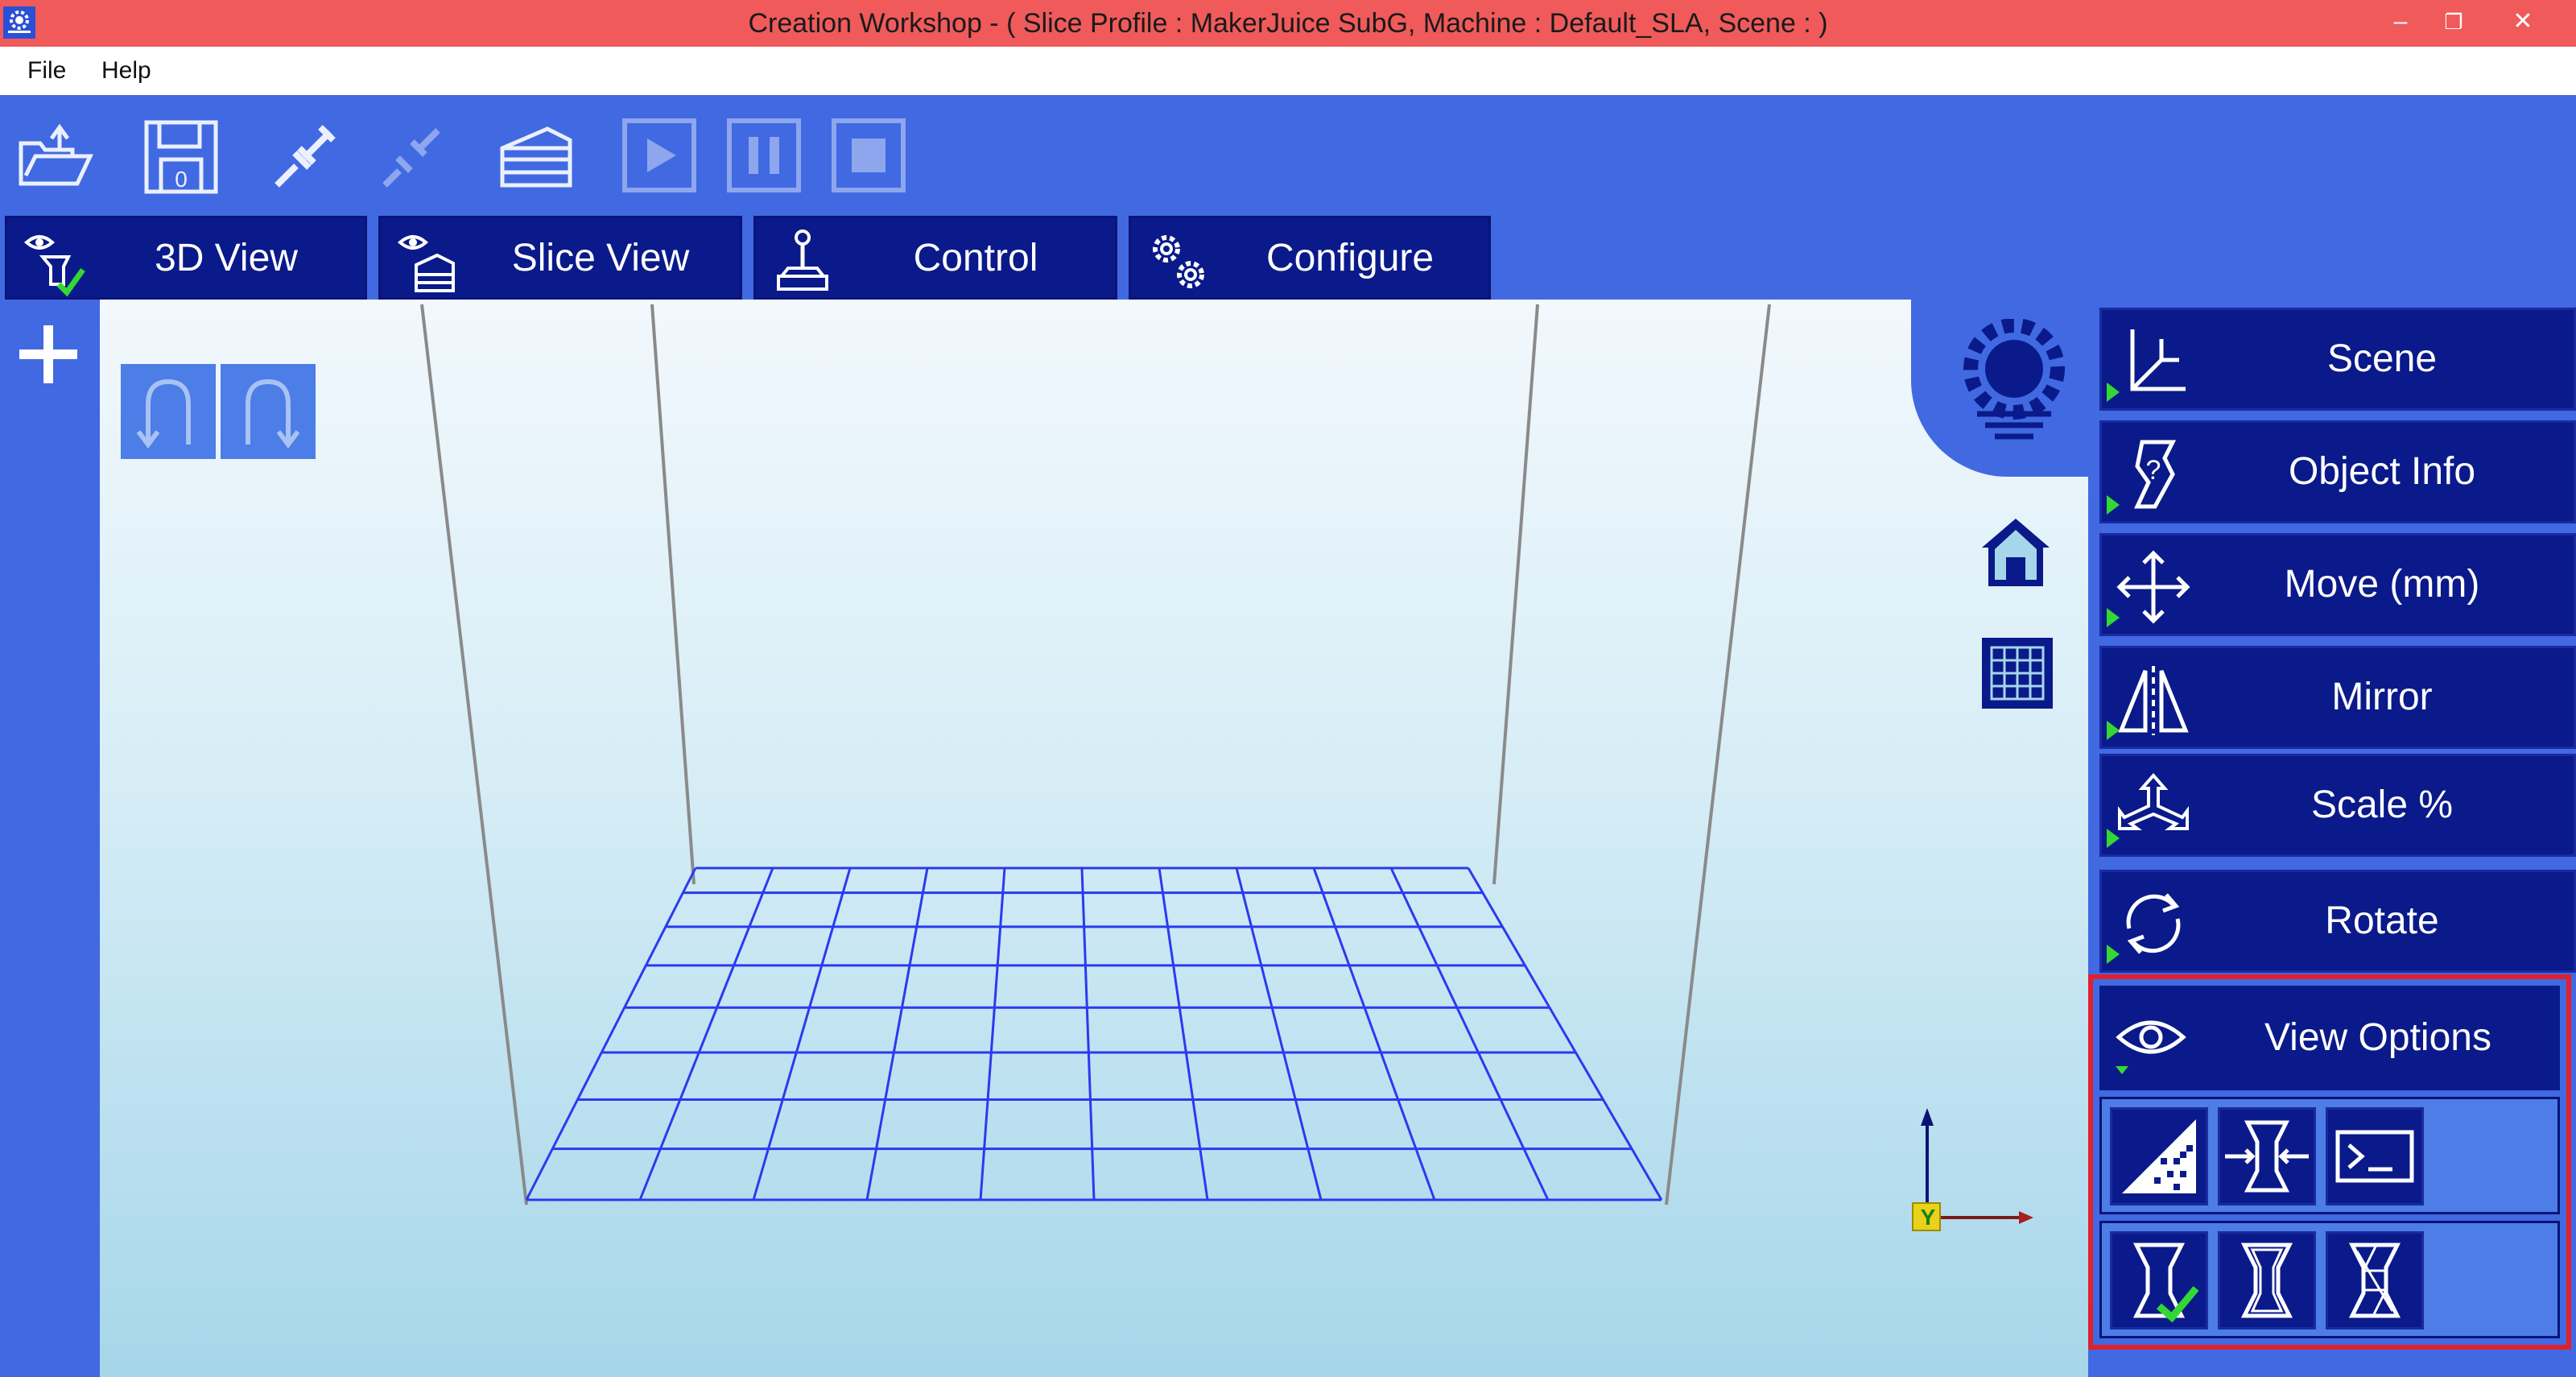 The height and width of the screenshot is (1377, 2576). I want to click on play-button, so click(659, 155).